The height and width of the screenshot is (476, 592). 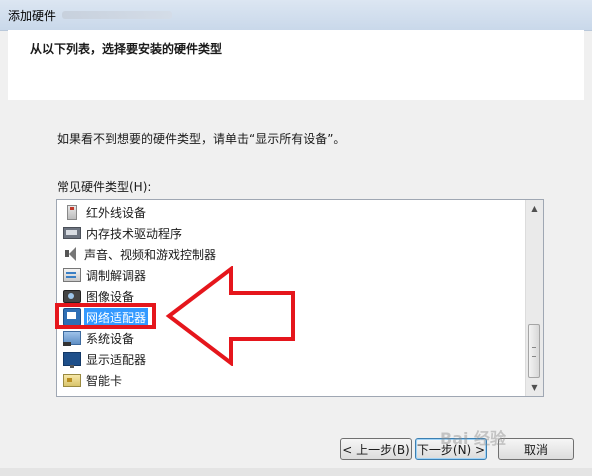 I want to click on display-adapter-icon, so click(x=72, y=360).